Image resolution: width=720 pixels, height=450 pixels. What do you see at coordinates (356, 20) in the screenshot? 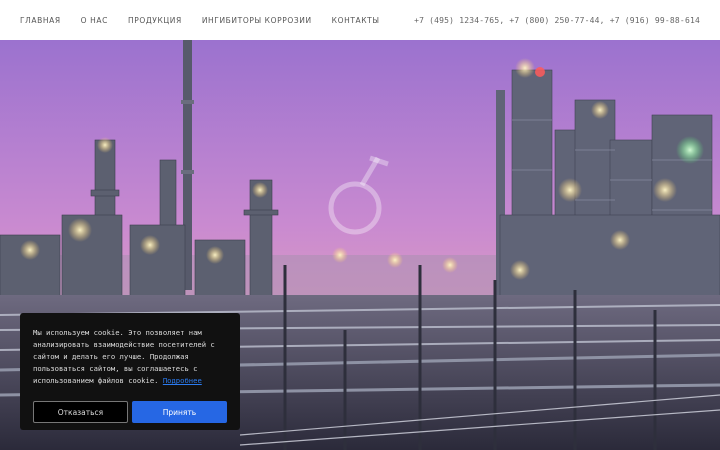
I see `nav-item-contacts: КОНТАКТЫ` at bounding box center [356, 20].